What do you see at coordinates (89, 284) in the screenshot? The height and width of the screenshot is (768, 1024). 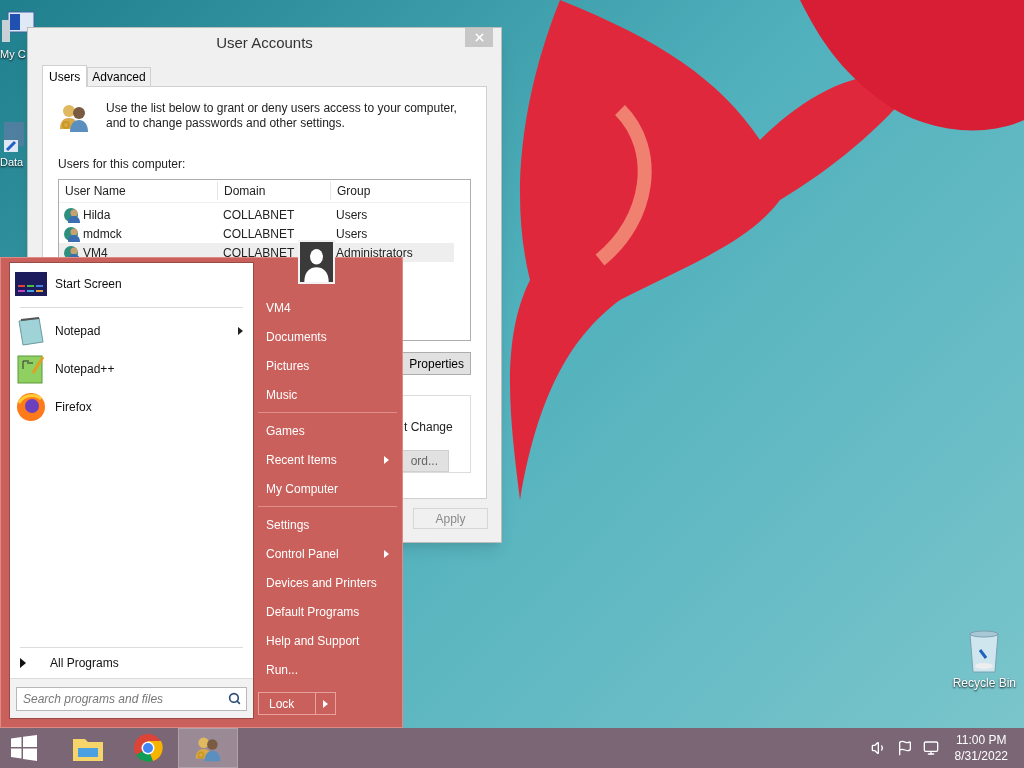 I see `program-label: Start Screen` at bounding box center [89, 284].